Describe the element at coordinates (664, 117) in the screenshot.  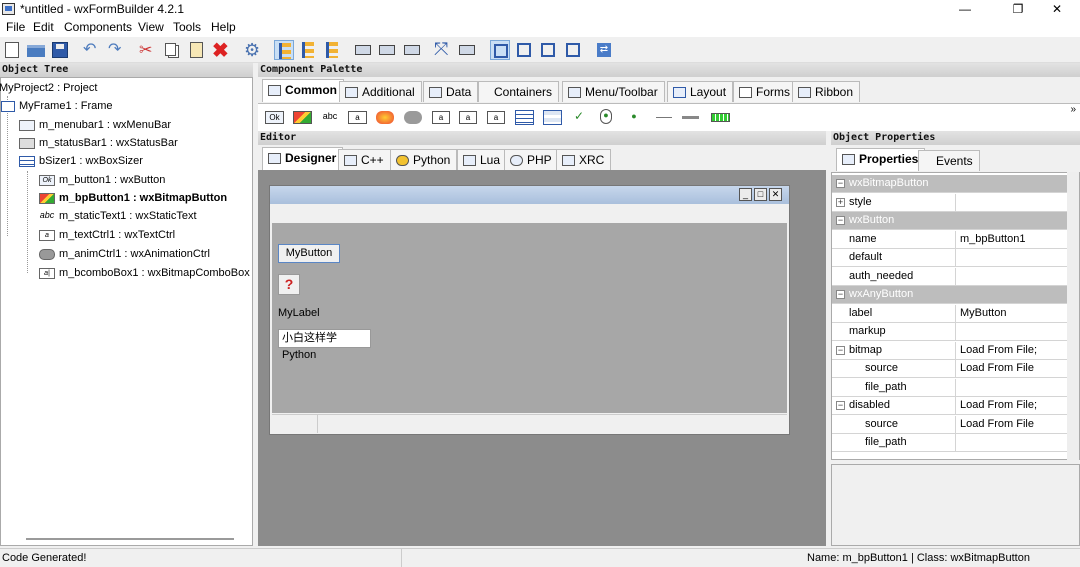
I see `staticline-icon` at that location.